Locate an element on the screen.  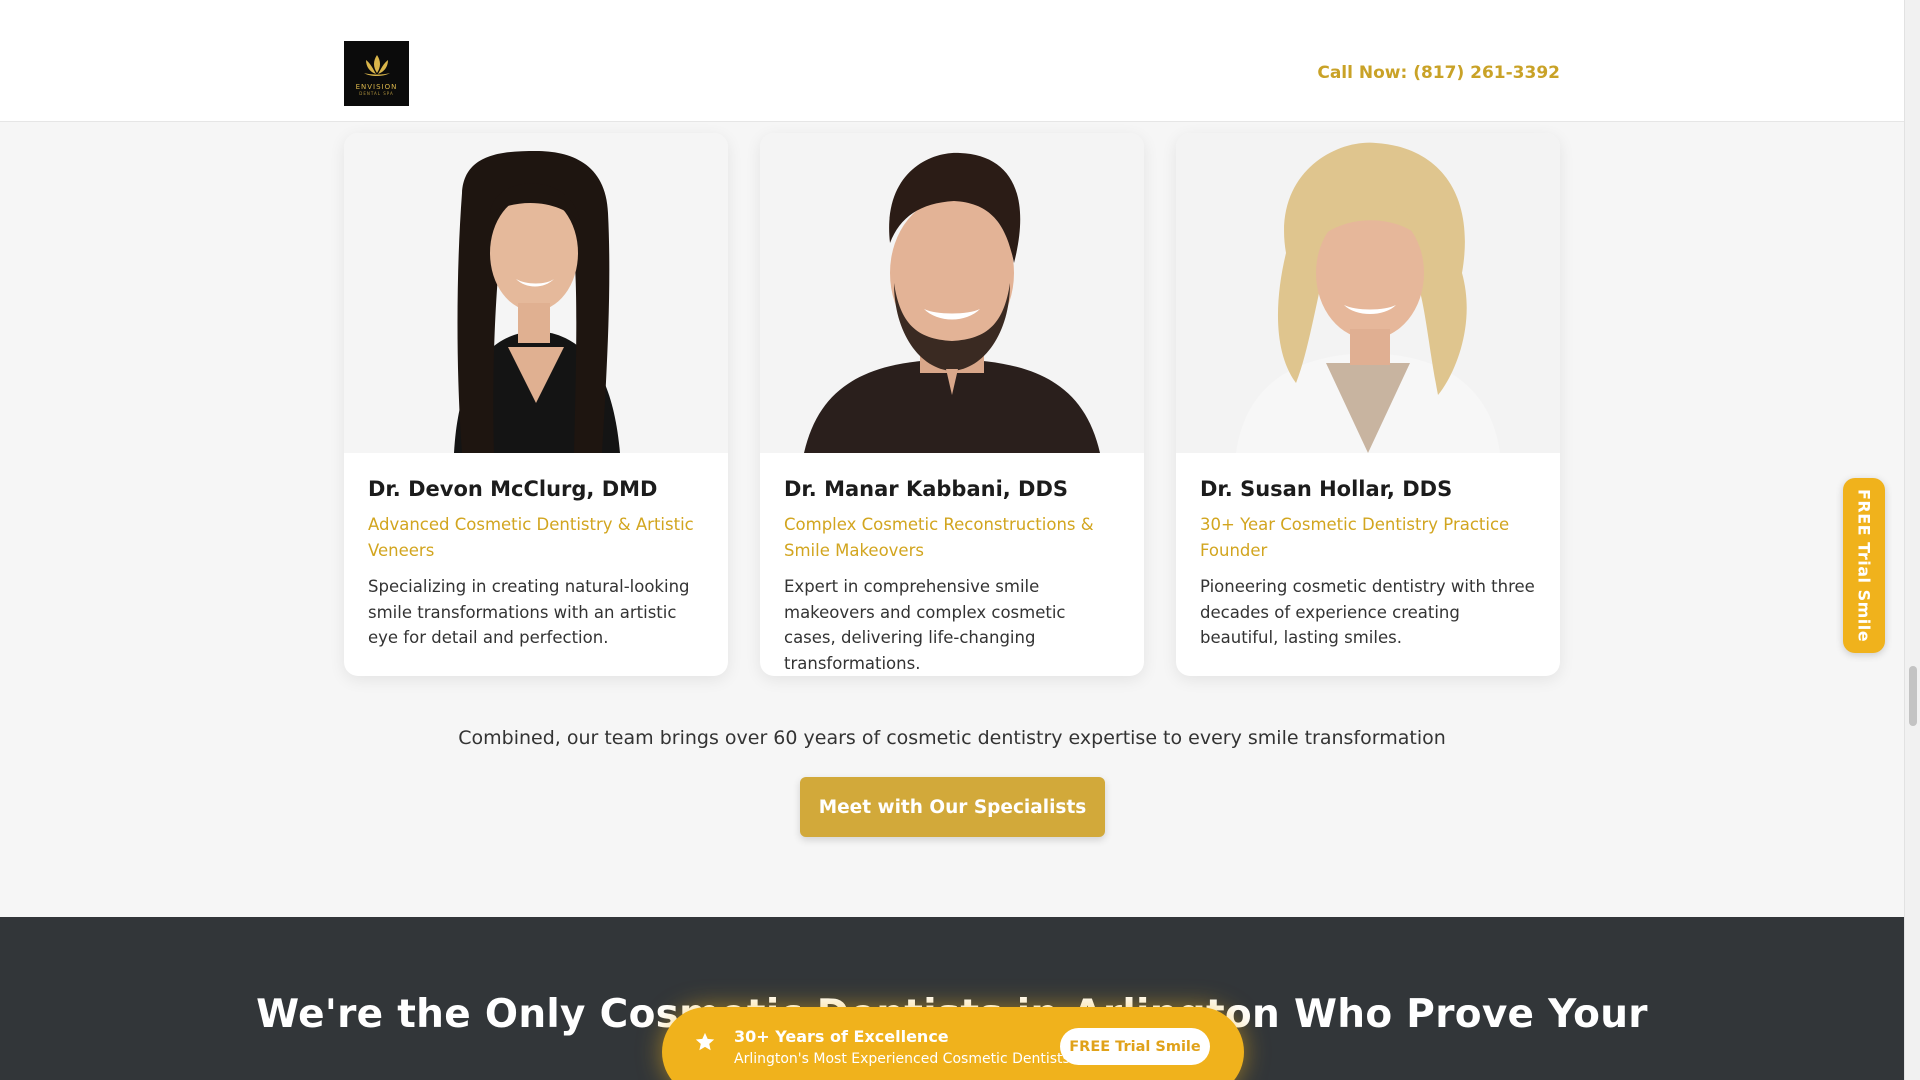
free-trial-smile-button: FREE Trial Smile is located at coordinates (1135, 1046).